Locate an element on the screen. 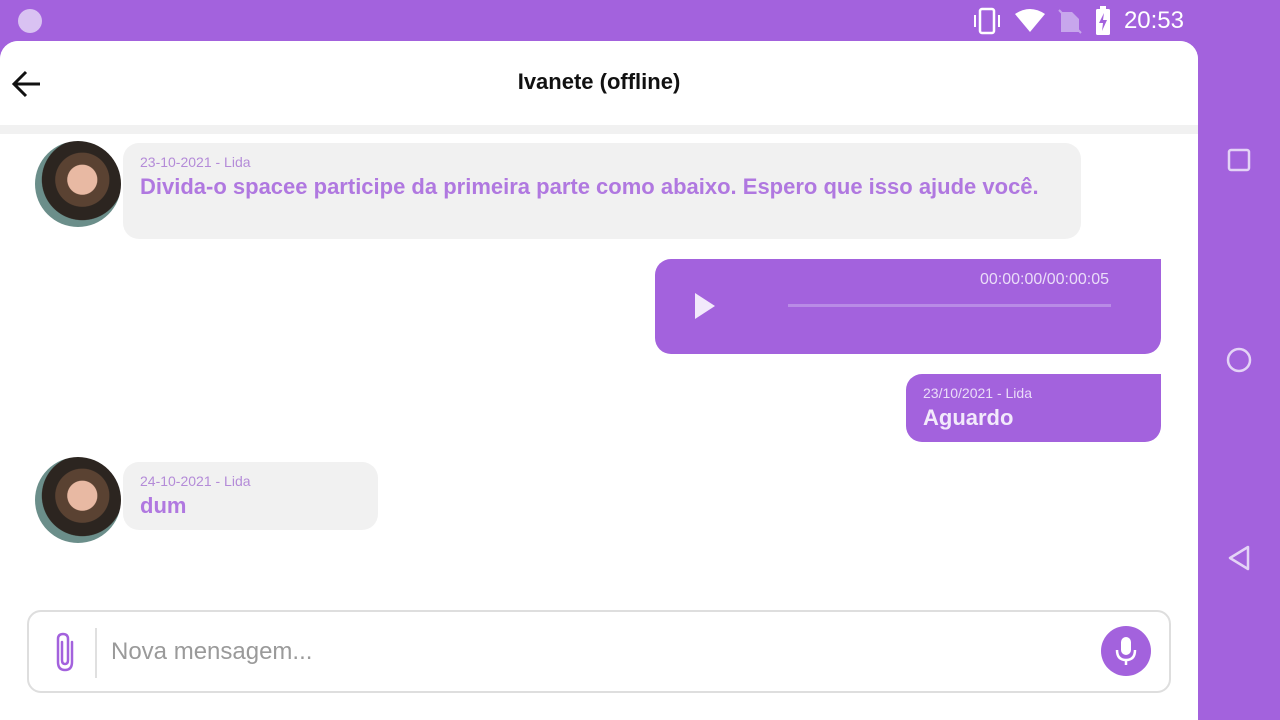 This screenshot has height=720, width=1280. chat-header: Ivanete (offline) is located at coordinates (599, 83).